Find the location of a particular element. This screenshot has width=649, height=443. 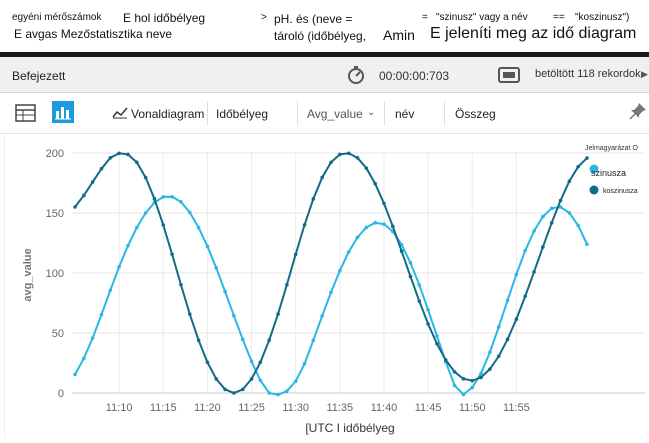

query-token: tároló (időbélyeg, is located at coordinates (320, 36).